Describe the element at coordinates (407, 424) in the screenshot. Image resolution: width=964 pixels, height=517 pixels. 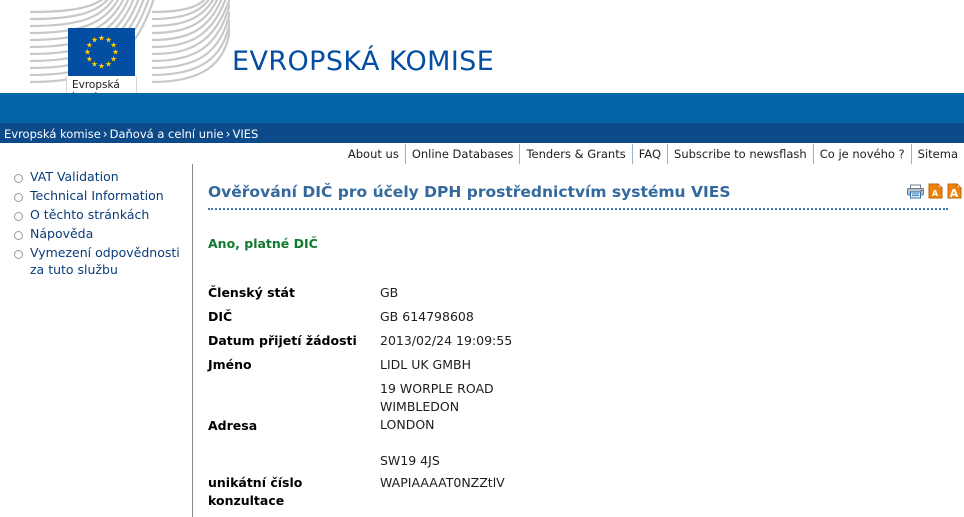
I see `address-line-3: LONDON` at that location.